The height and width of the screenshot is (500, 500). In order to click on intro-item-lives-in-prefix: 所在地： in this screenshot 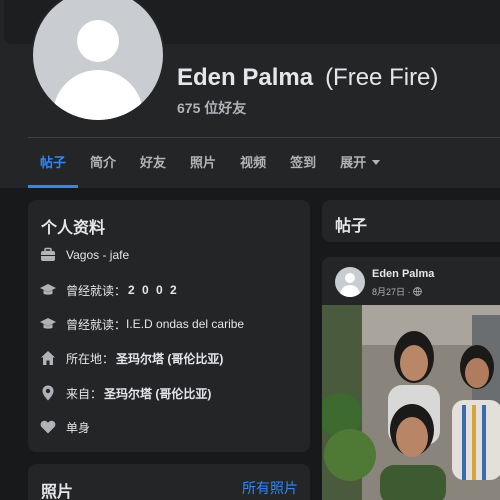, I will do `click(90, 358)`.